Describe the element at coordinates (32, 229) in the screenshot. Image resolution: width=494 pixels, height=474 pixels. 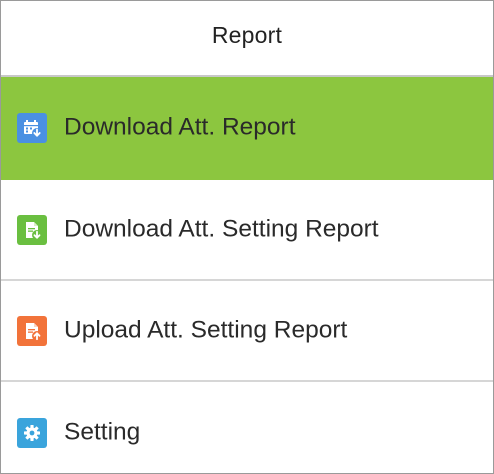
I see `document-download-icon` at that location.